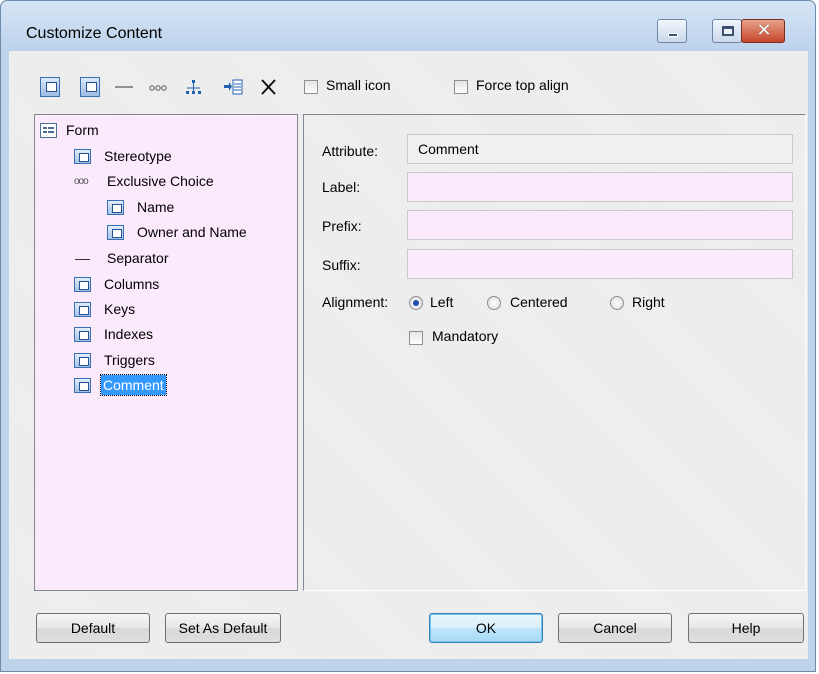 This screenshot has width=819, height=674. Describe the element at coordinates (90, 87) in the screenshot. I see `add-collection-icon` at that location.